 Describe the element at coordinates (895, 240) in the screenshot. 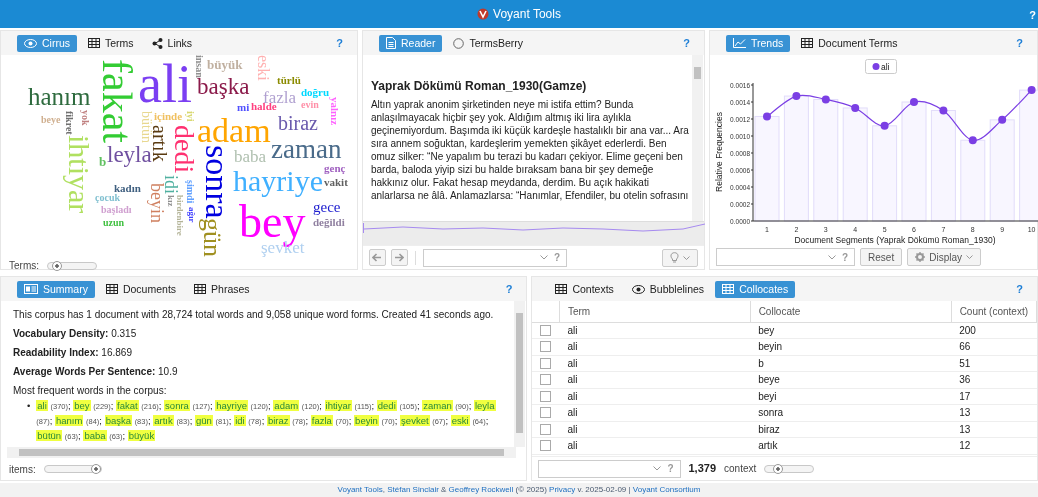

I see `axis-title: Document Segments (Yaprak Dökümü Roman_1930)` at that location.